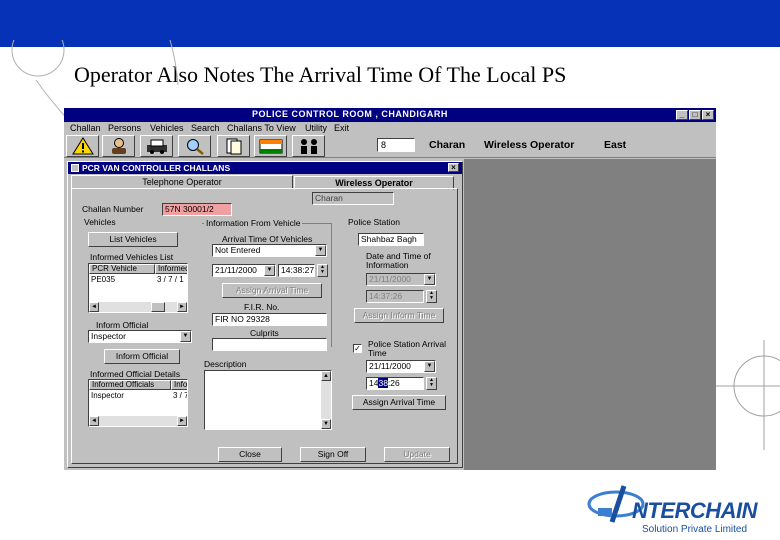  I want to click on app-titlebar: POLICE CONTROL ROOM , CHANDIGARH _ □ ×, so click(390, 115).